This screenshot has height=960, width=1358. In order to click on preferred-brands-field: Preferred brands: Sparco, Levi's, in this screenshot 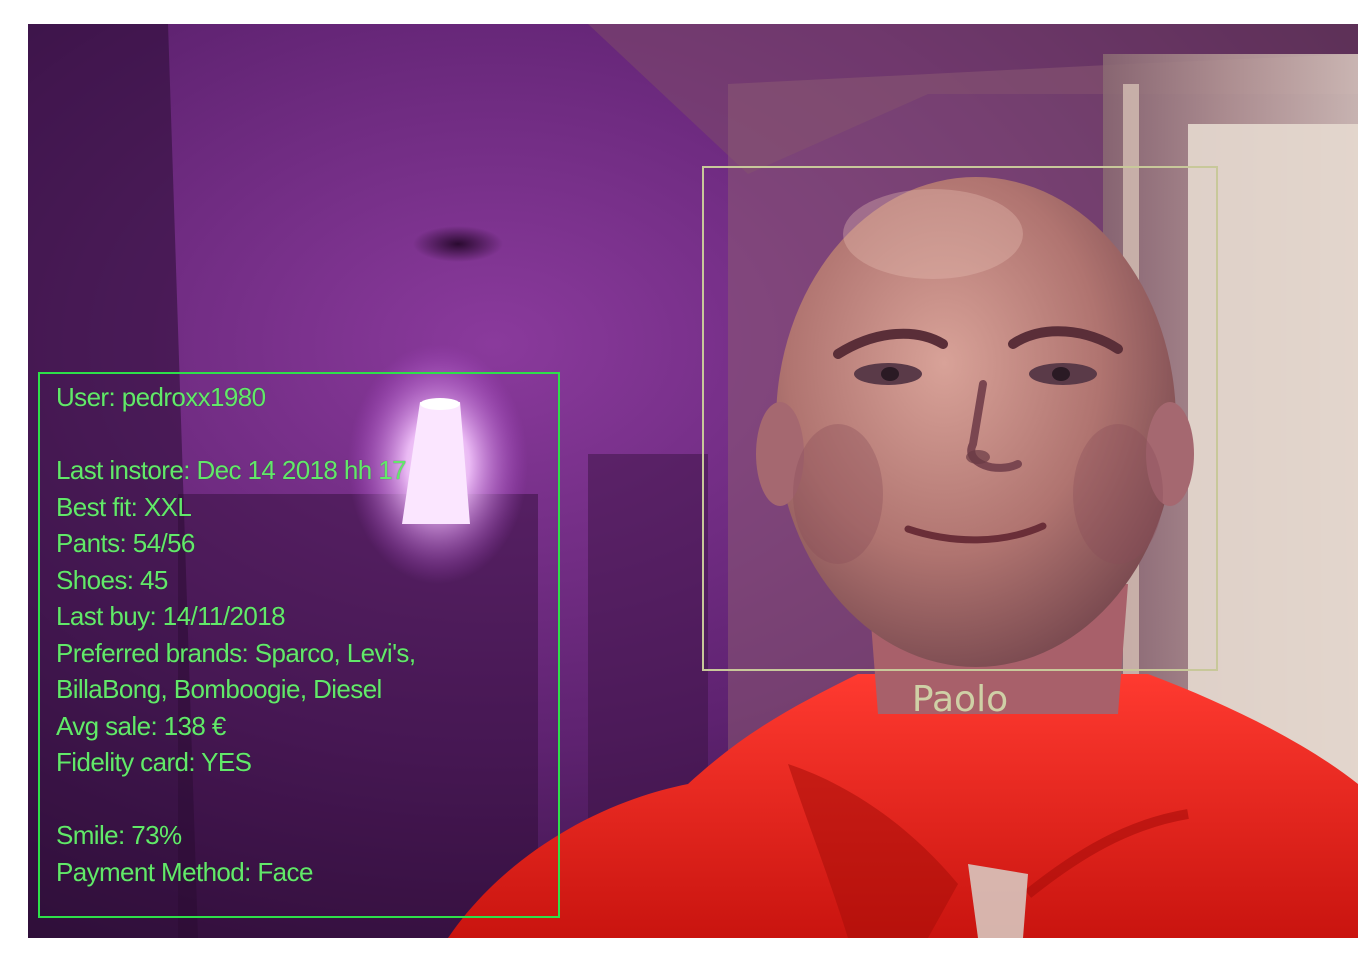, I will do `click(236, 652)`.